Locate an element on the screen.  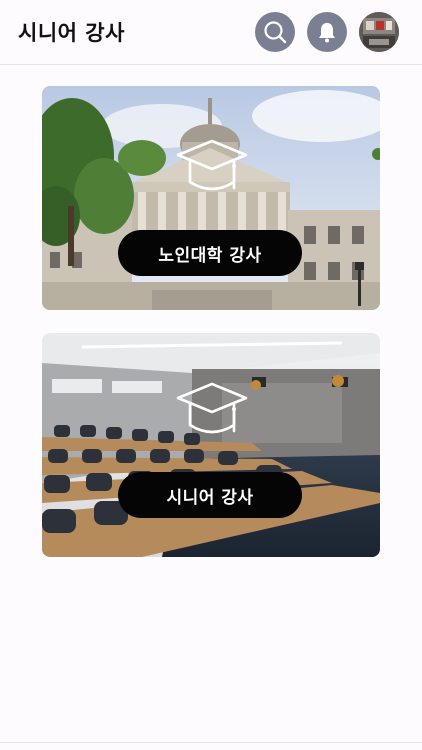
page-title: 시니어 강사 is located at coordinates (71, 33).